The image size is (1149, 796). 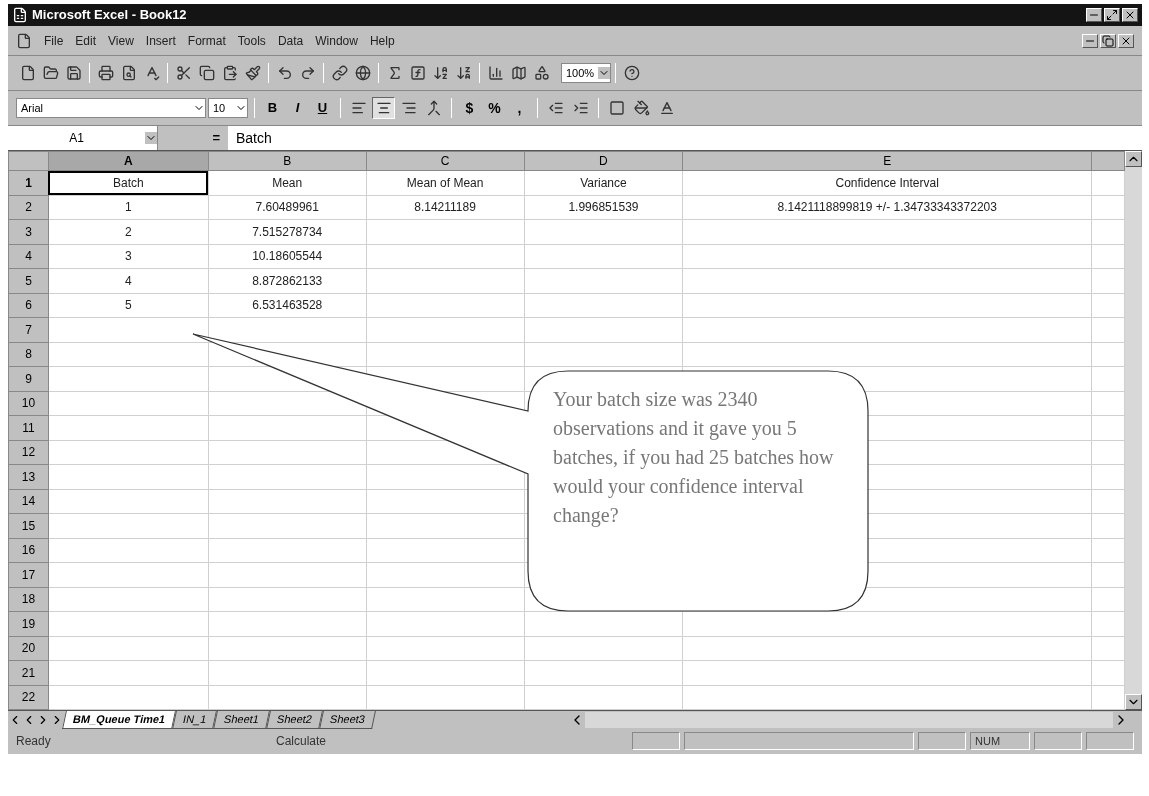 I want to click on underline-button: U, so click(x=322, y=108).